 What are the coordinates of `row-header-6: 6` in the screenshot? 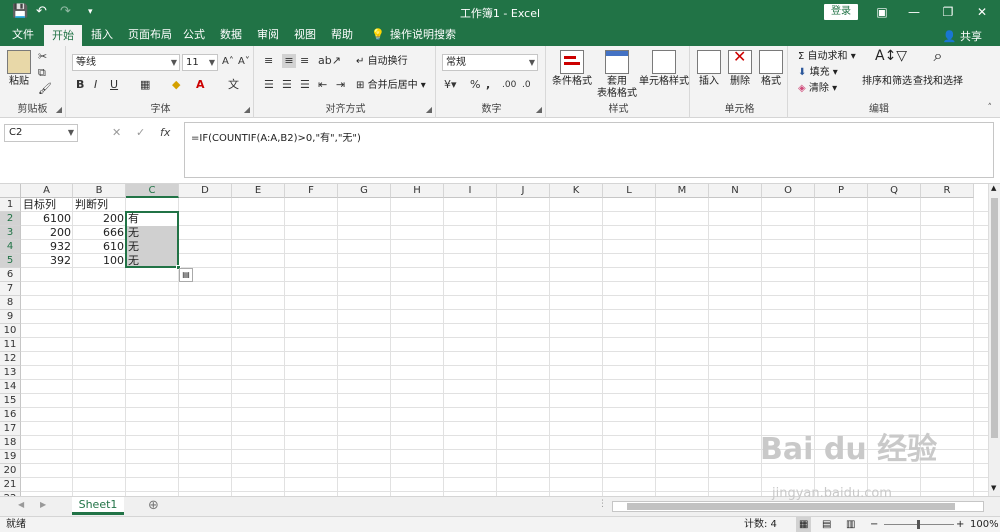 It's located at (10, 275).